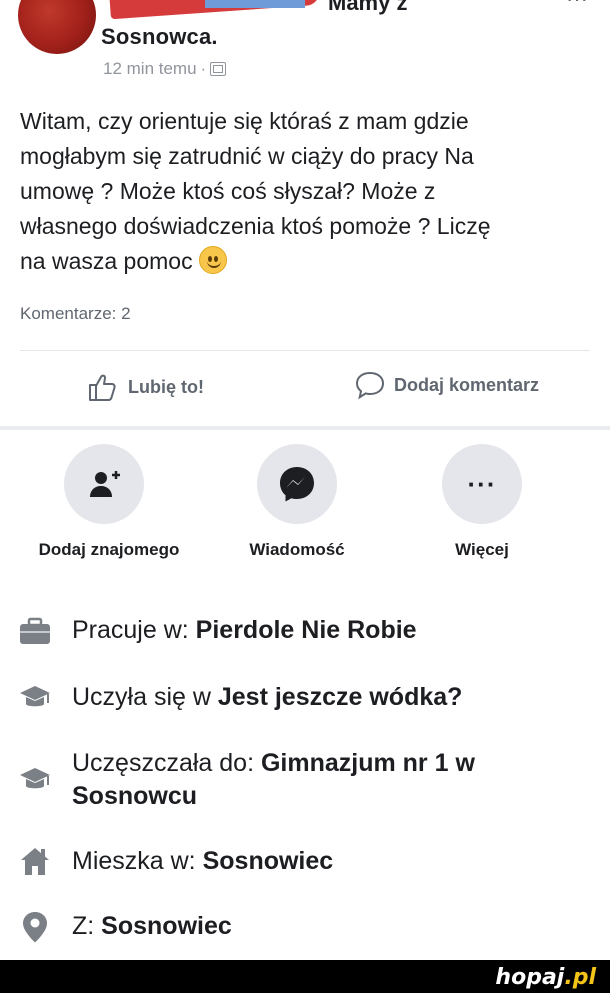 This screenshot has width=610, height=993. I want to click on more-icon: ···, so click(482, 484).